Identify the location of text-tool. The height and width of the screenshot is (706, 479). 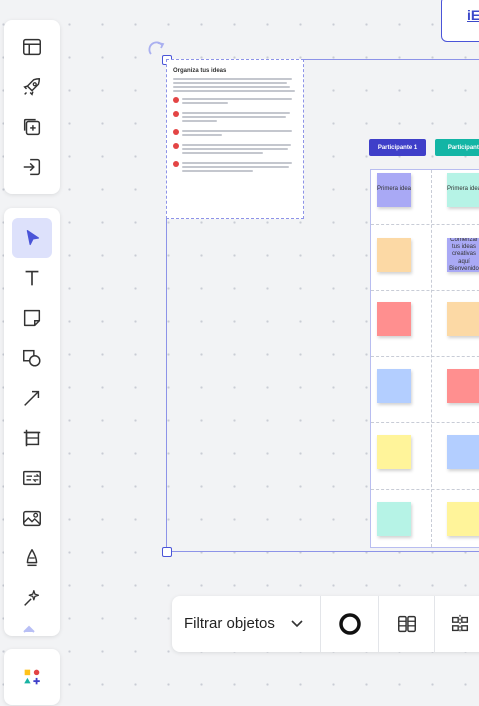
(32, 278).